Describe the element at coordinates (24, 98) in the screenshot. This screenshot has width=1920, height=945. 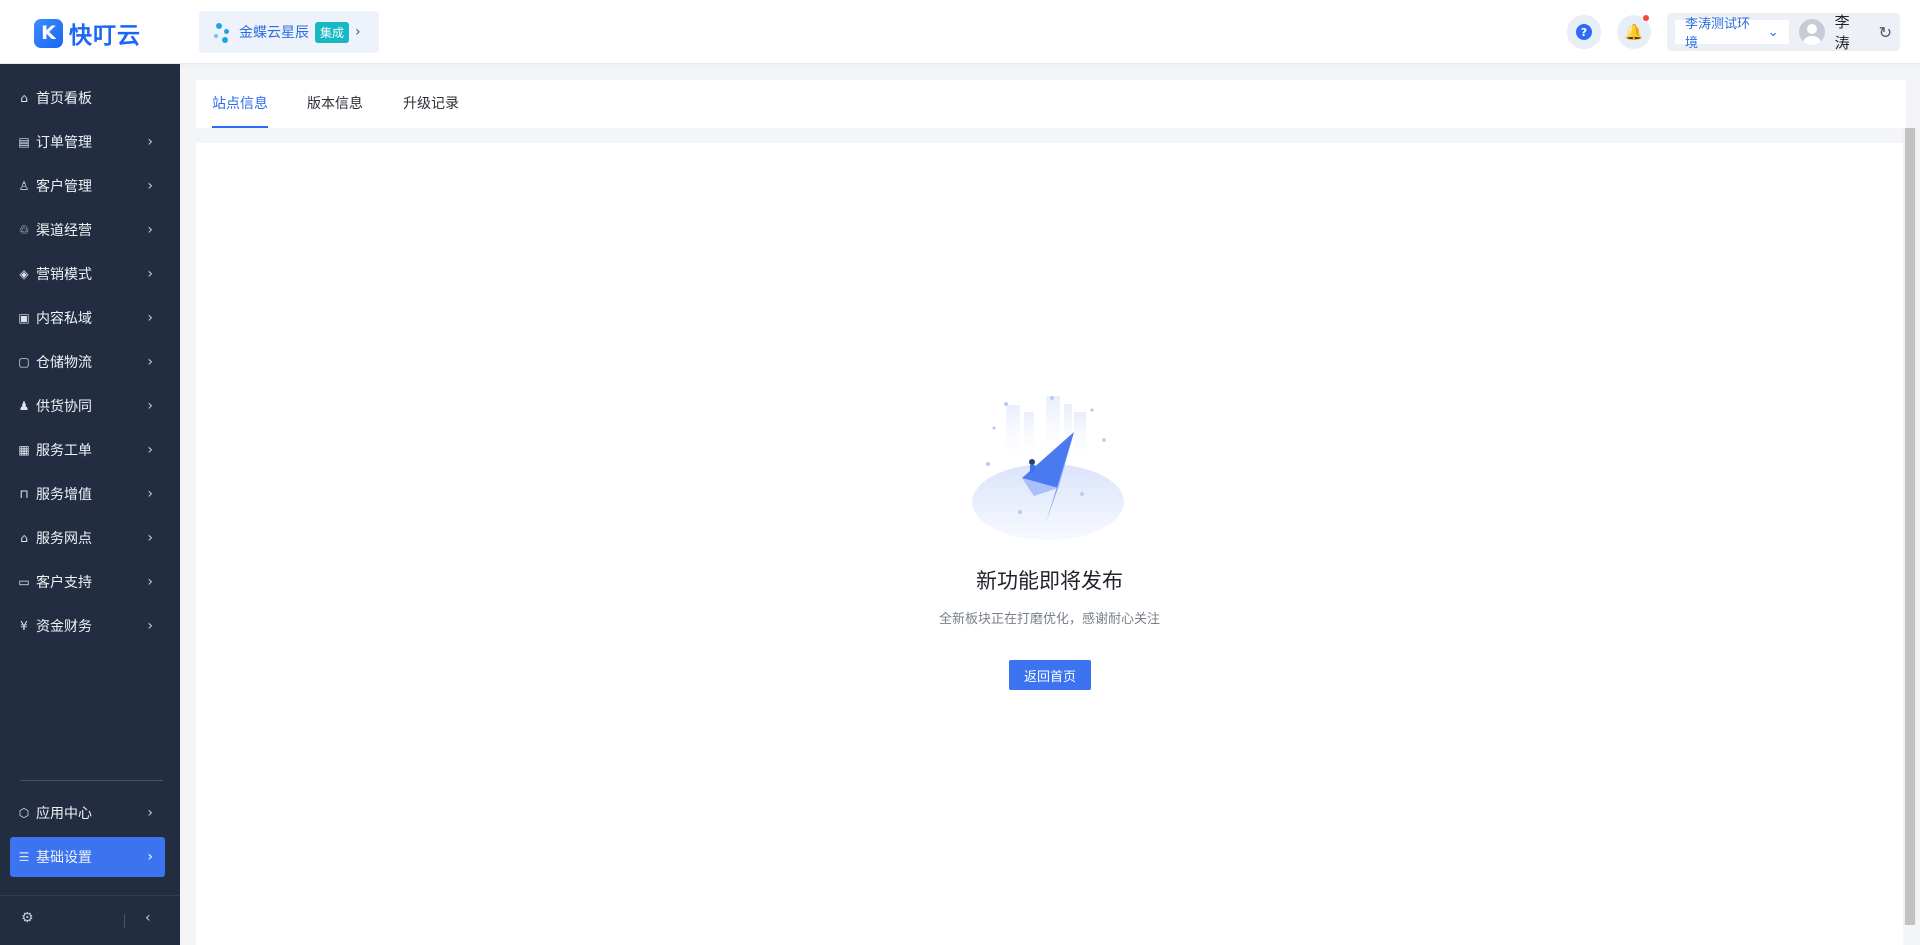
I see `home-icon: ⌂` at that location.